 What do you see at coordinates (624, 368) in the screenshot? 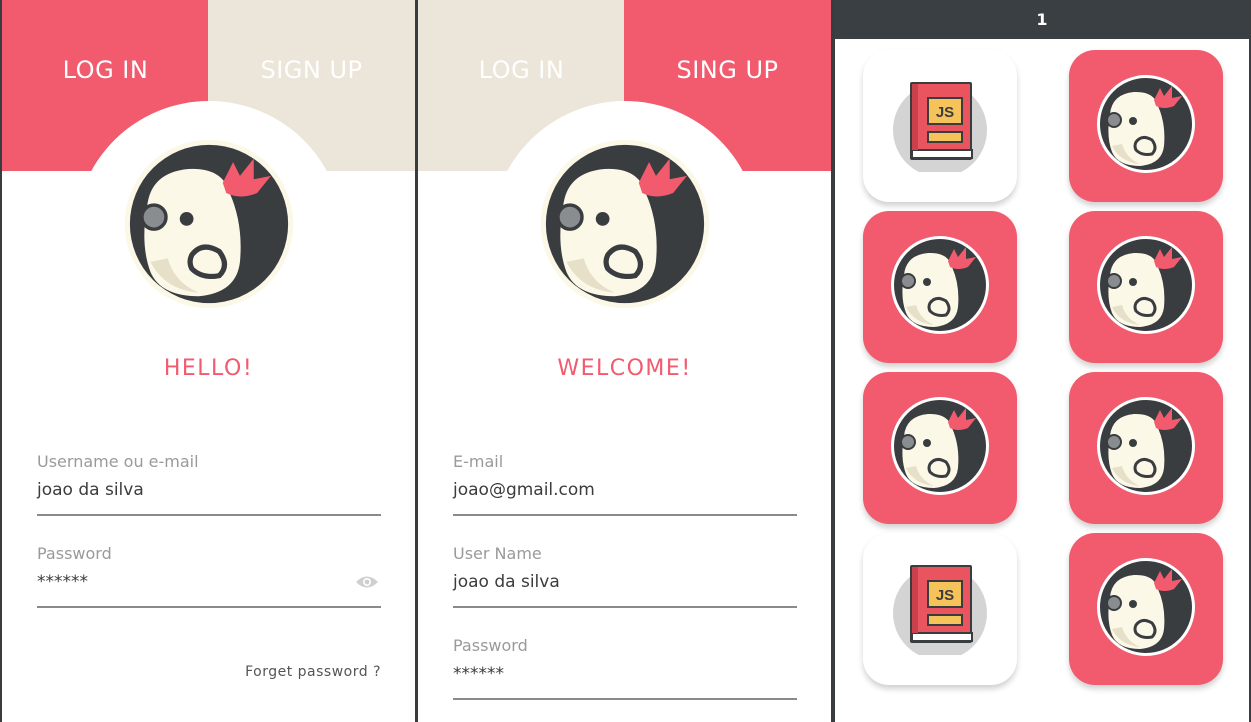
I see `greeting-title: WELCOME!` at bounding box center [624, 368].